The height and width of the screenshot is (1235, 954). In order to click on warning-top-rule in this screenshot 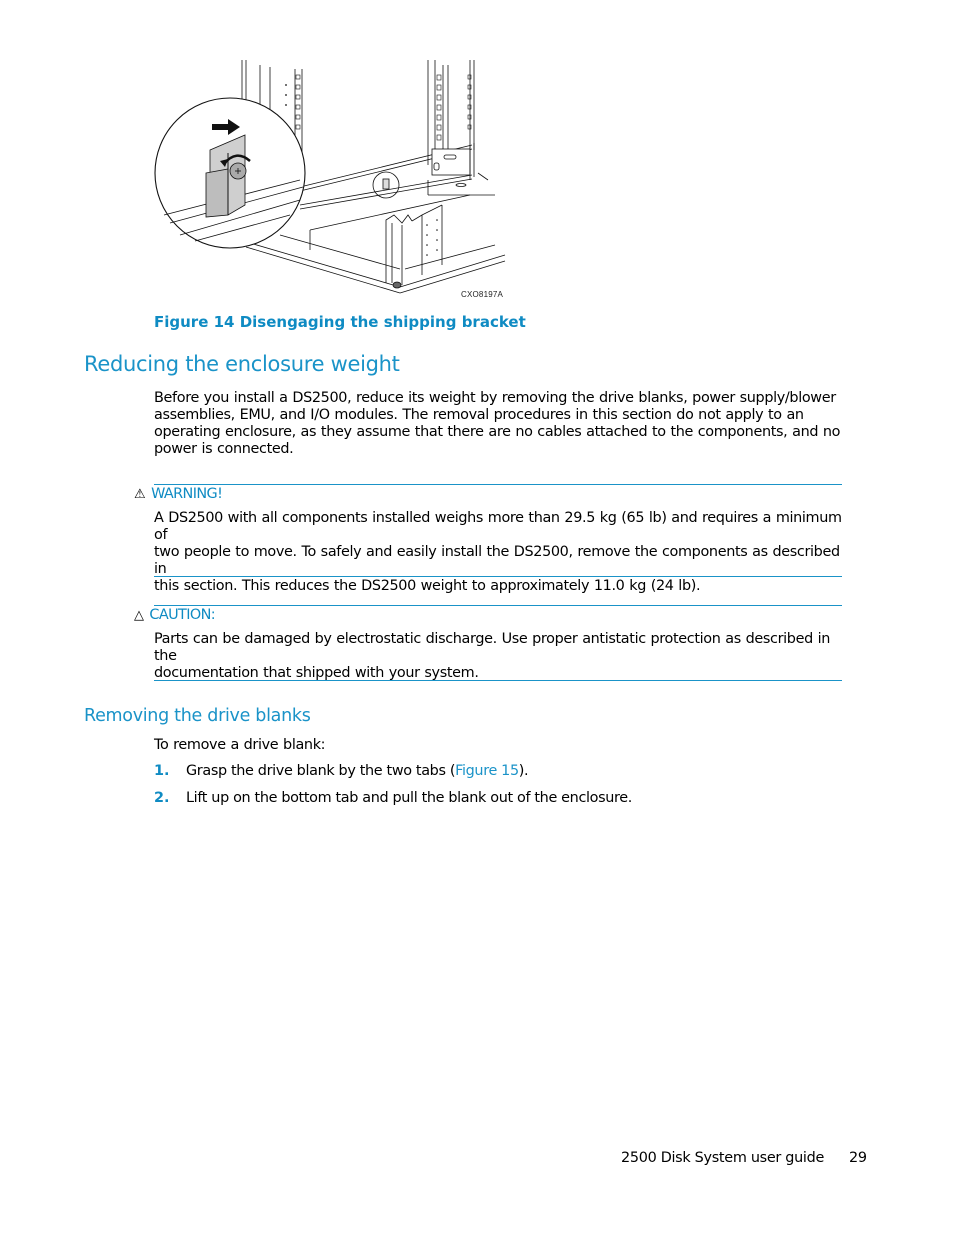, I will do `click(498, 484)`.